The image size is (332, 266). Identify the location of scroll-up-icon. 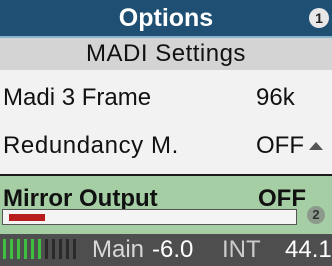
(316, 146).